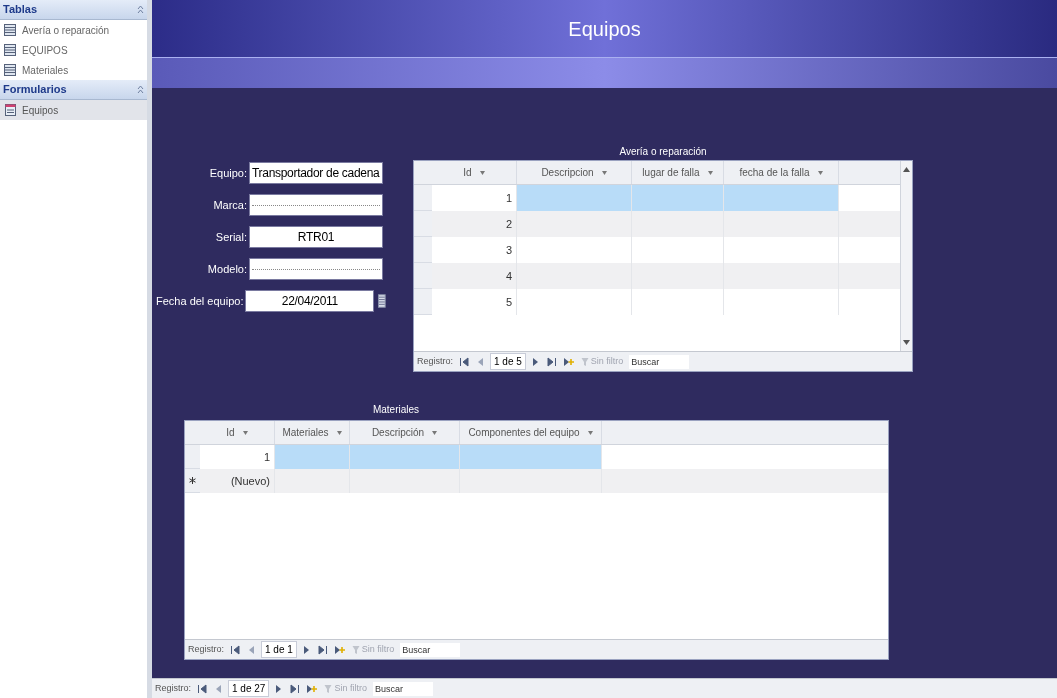 The width and height of the screenshot is (1057, 698). Describe the element at coordinates (396, 409) in the screenshot. I see `subform-title: Materiales` at that location.